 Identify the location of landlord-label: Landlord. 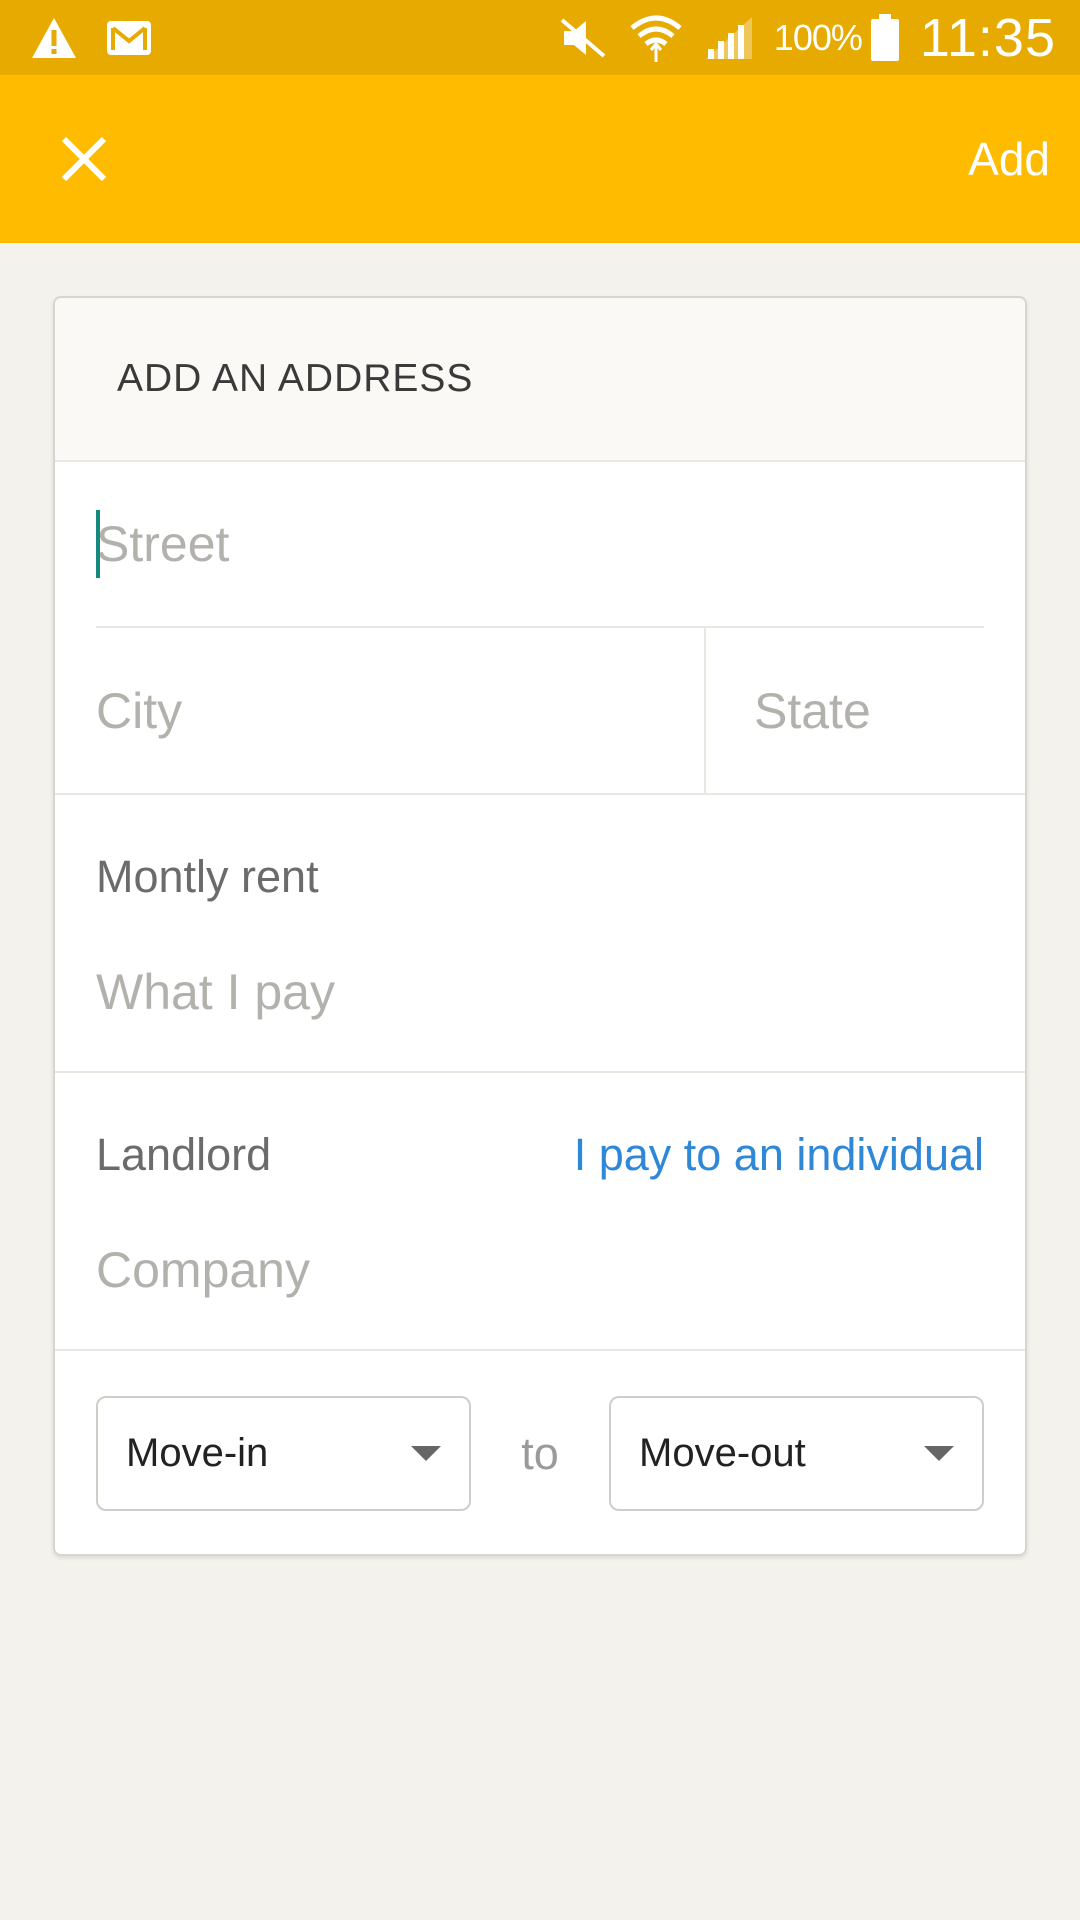
(184, 1154).